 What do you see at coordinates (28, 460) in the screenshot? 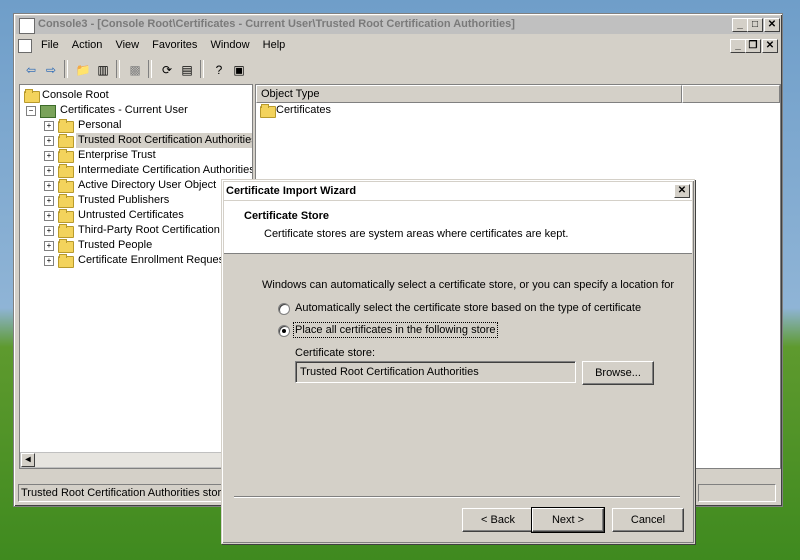
I see `scroll-left-icon: ◂` at bounding box center [28, 460].